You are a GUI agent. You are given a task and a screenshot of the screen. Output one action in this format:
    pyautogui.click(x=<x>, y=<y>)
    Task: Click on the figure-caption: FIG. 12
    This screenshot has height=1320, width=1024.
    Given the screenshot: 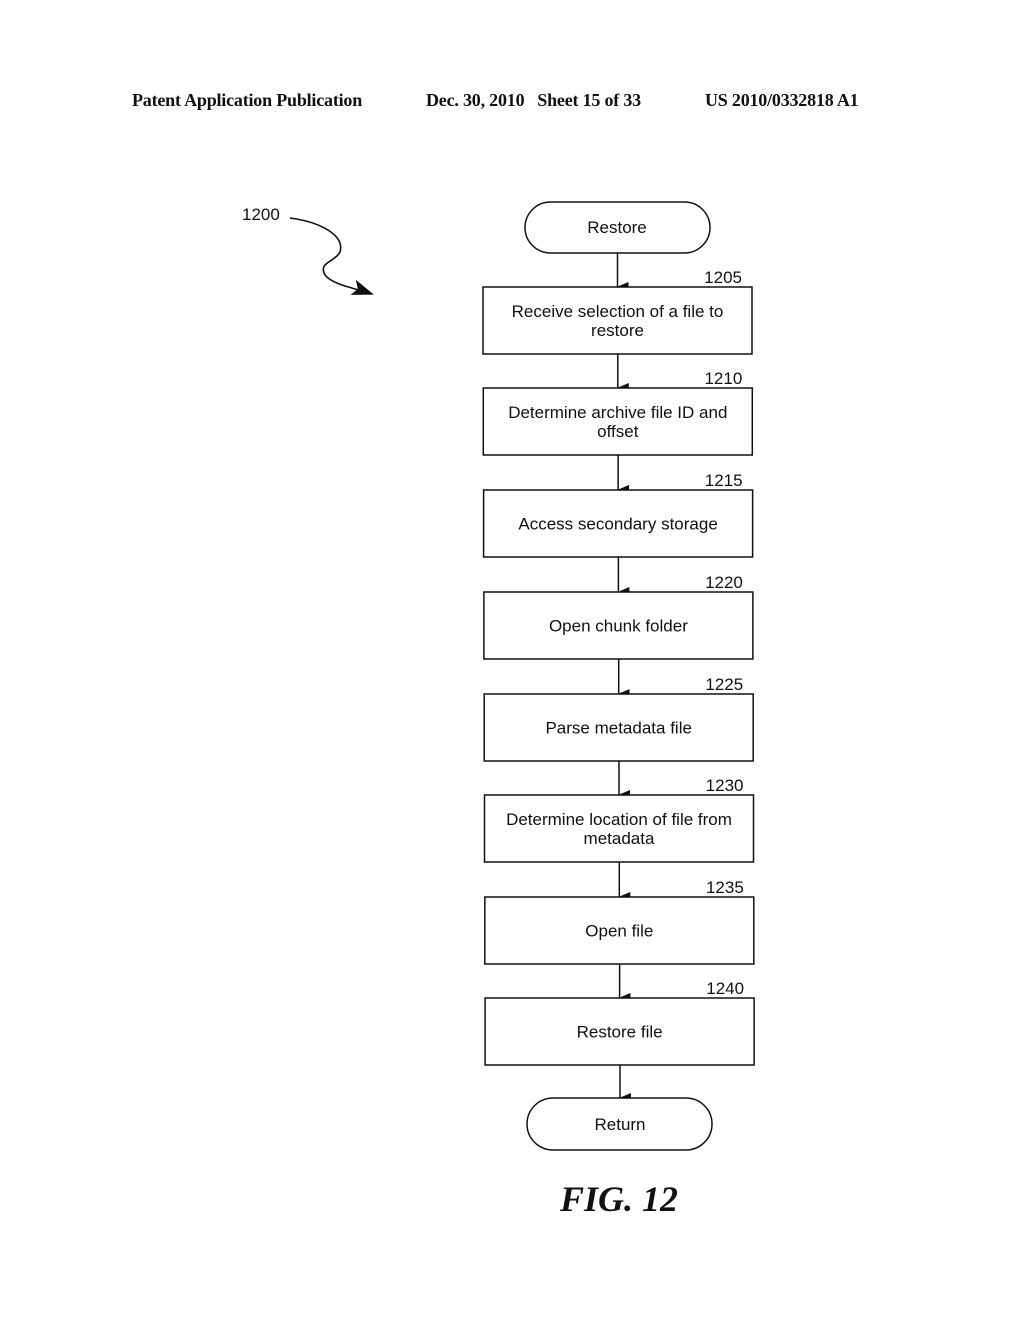 What is the action you would take?
    pyautogui.click(x=619, y=1199)
    